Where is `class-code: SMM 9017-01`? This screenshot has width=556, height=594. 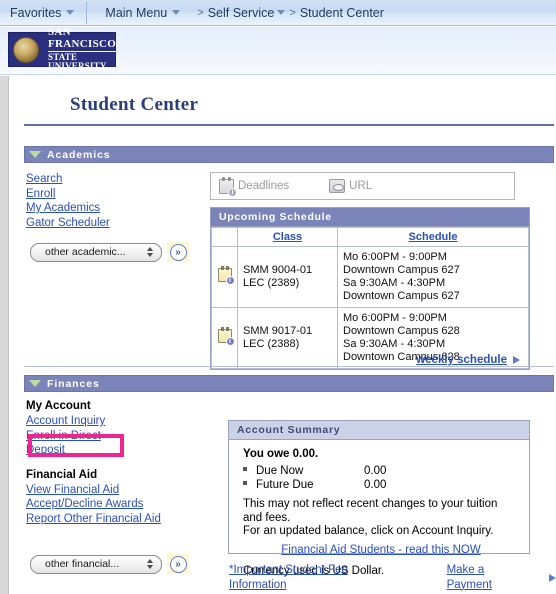
class-code: SMM 9017-01 is located at coordinates (278, 331).